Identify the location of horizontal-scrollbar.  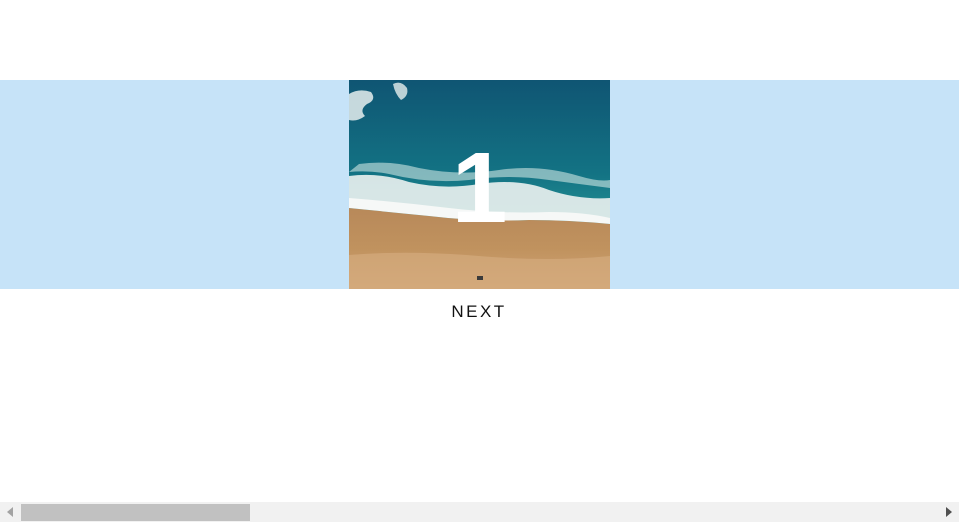
(479, 512).